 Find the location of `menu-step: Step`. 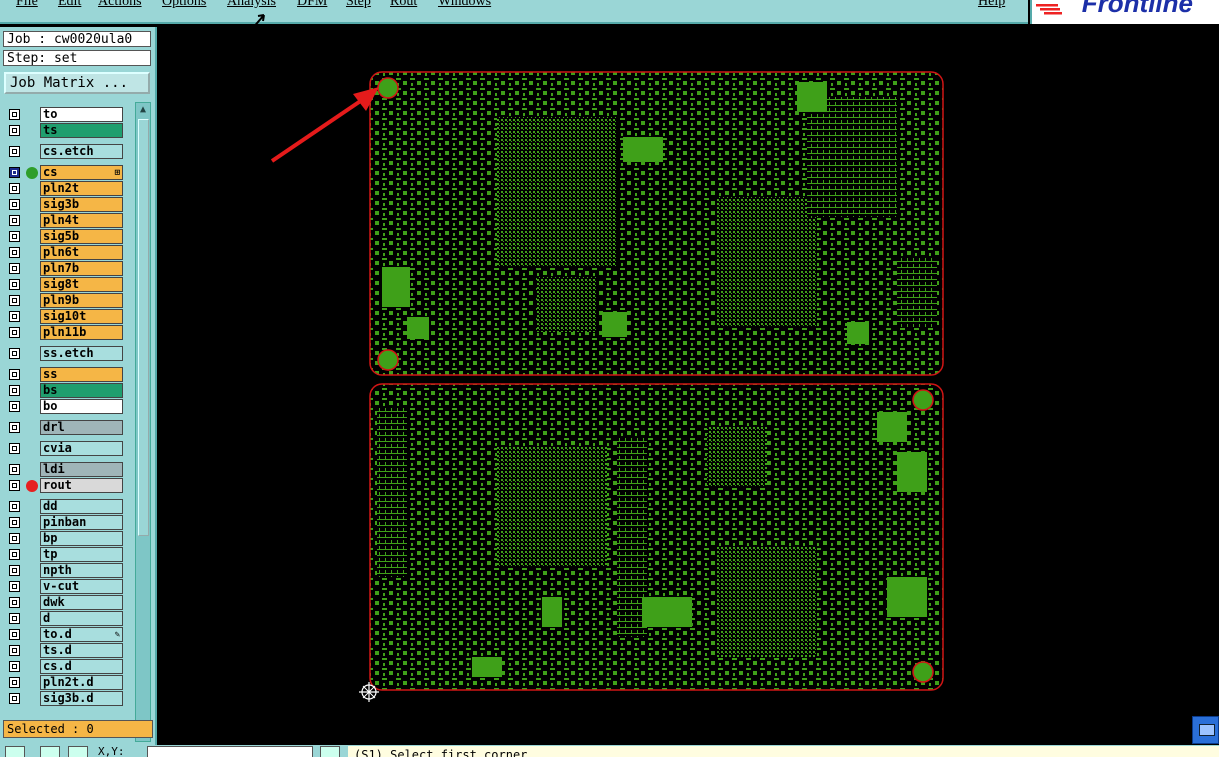

menu-step: Step is located at coordinates (358, 5).